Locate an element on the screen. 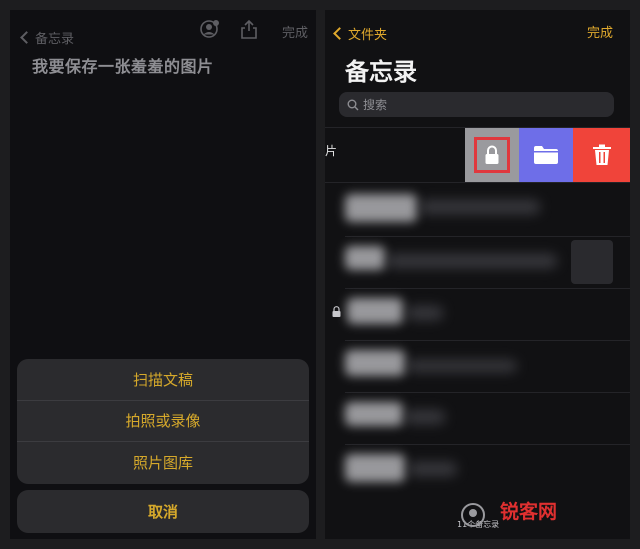 The height and width of the screenshot is (549, 640). scan-document-option: 扫描文稿 is located at coordinates (163, 380).